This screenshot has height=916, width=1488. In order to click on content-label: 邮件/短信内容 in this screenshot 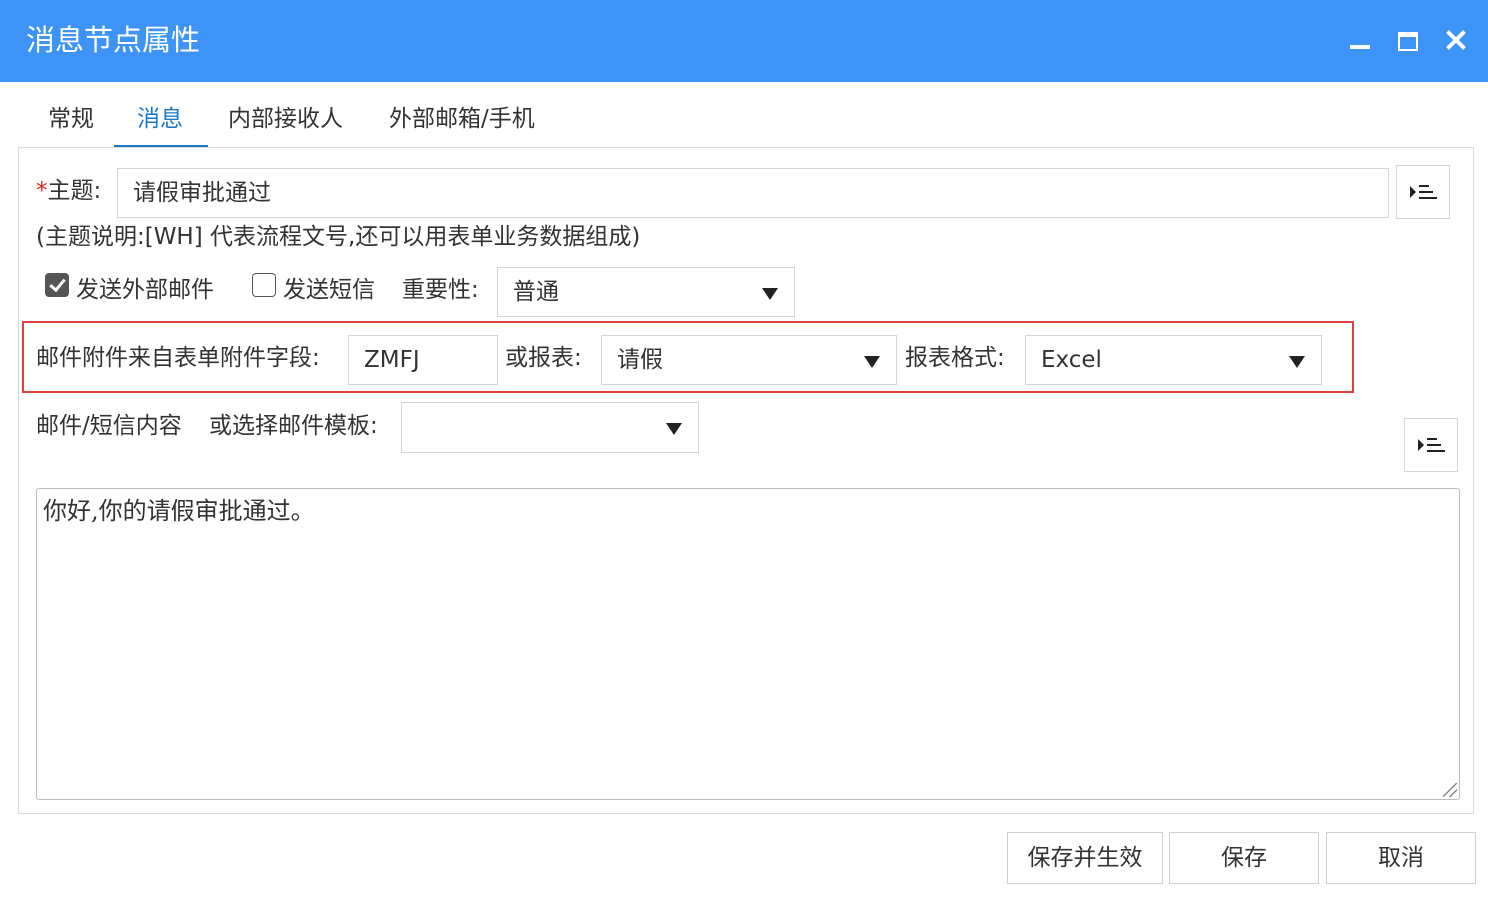, I will do `click(109, 426)`.